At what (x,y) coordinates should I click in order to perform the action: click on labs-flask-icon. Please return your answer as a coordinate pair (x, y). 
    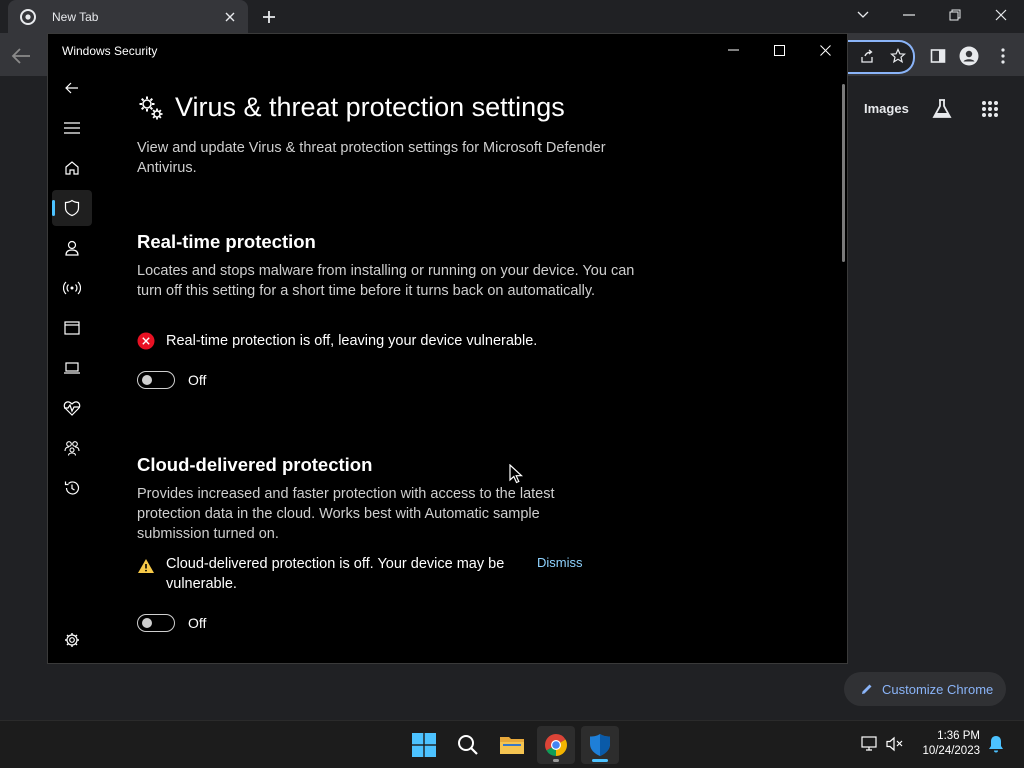
    Looking at the image, I should click on (942, 109).